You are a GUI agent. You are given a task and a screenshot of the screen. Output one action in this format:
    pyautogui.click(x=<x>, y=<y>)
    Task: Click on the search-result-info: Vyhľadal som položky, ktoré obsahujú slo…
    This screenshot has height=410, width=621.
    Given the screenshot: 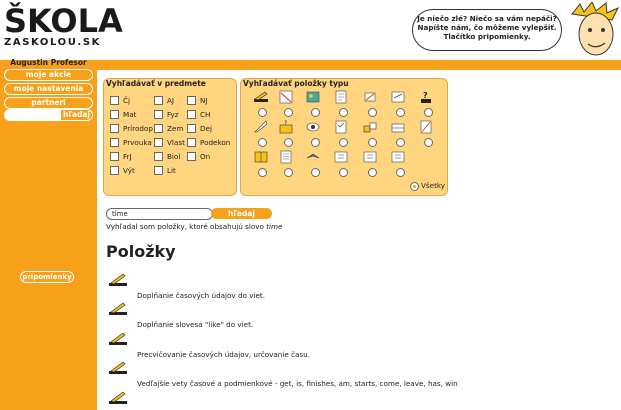 What is the action you would take?
    pyautogui.click(x=194, y=226)
    